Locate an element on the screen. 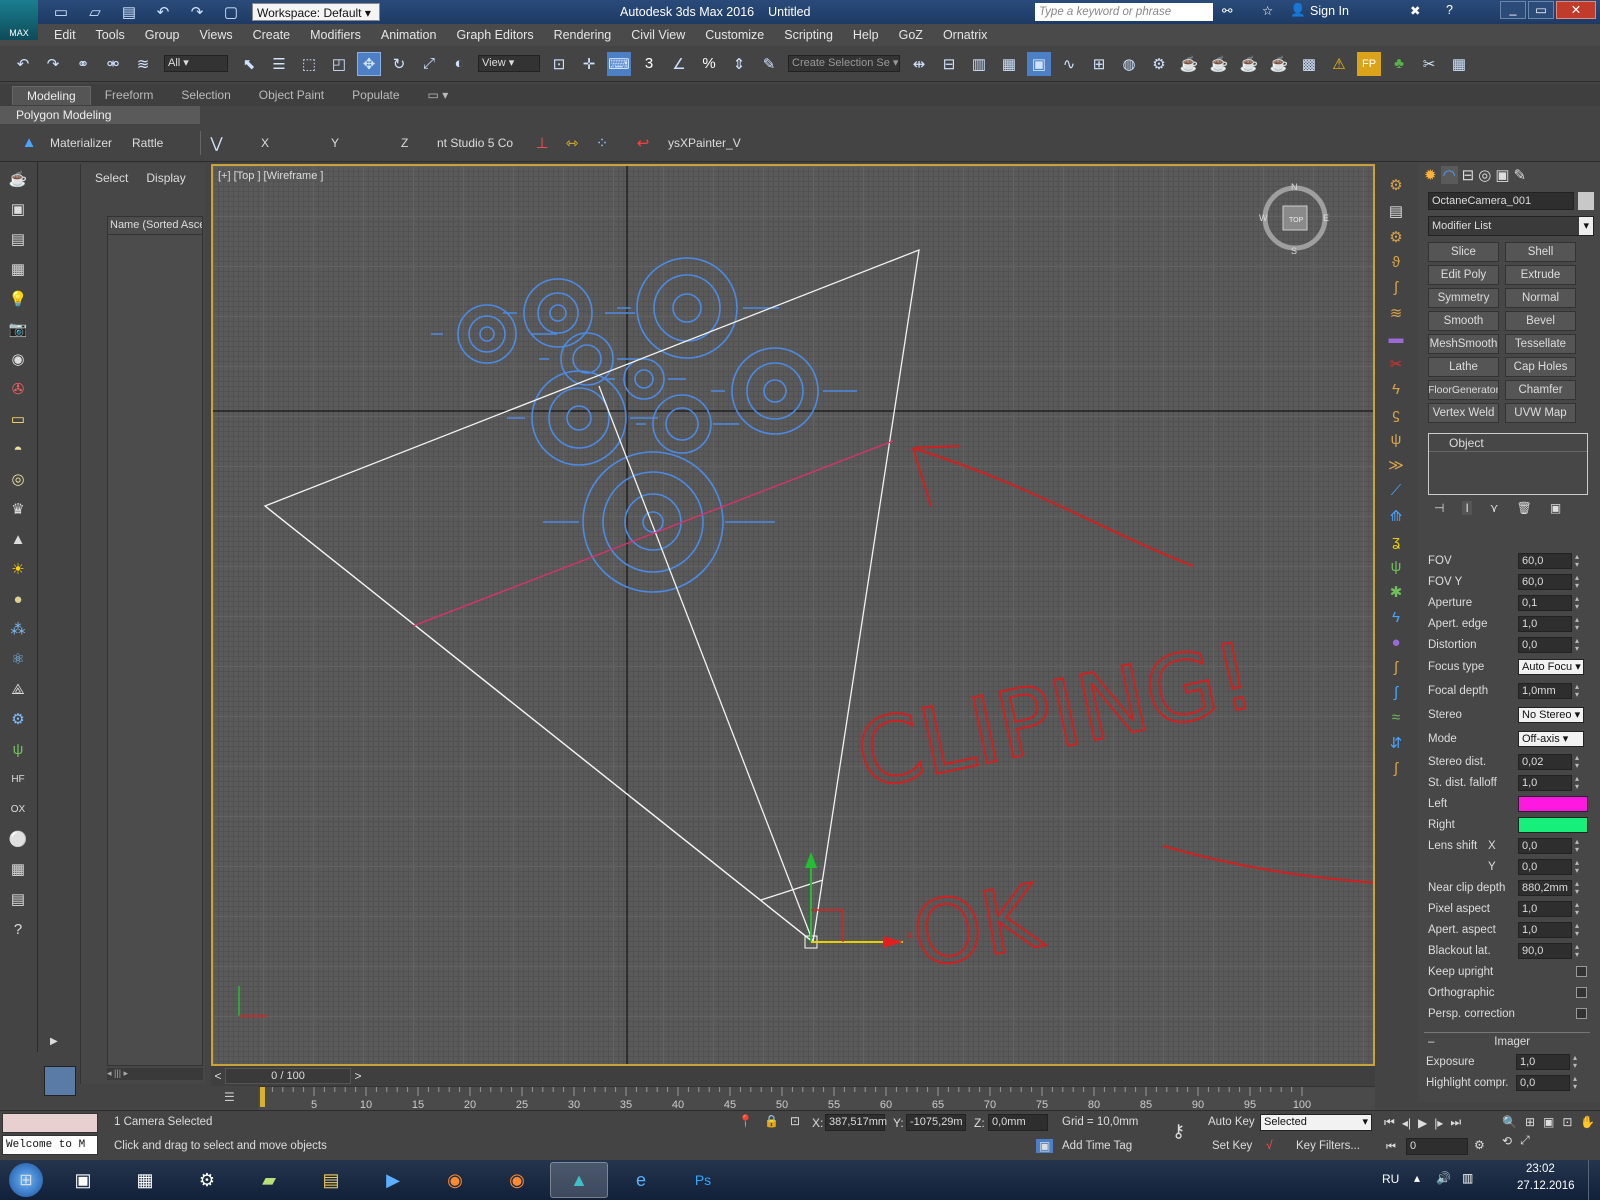 This screenshot has height=1200, width=1600. modifier-bevel-button: Bevel is located at coordinates (1540, 321).